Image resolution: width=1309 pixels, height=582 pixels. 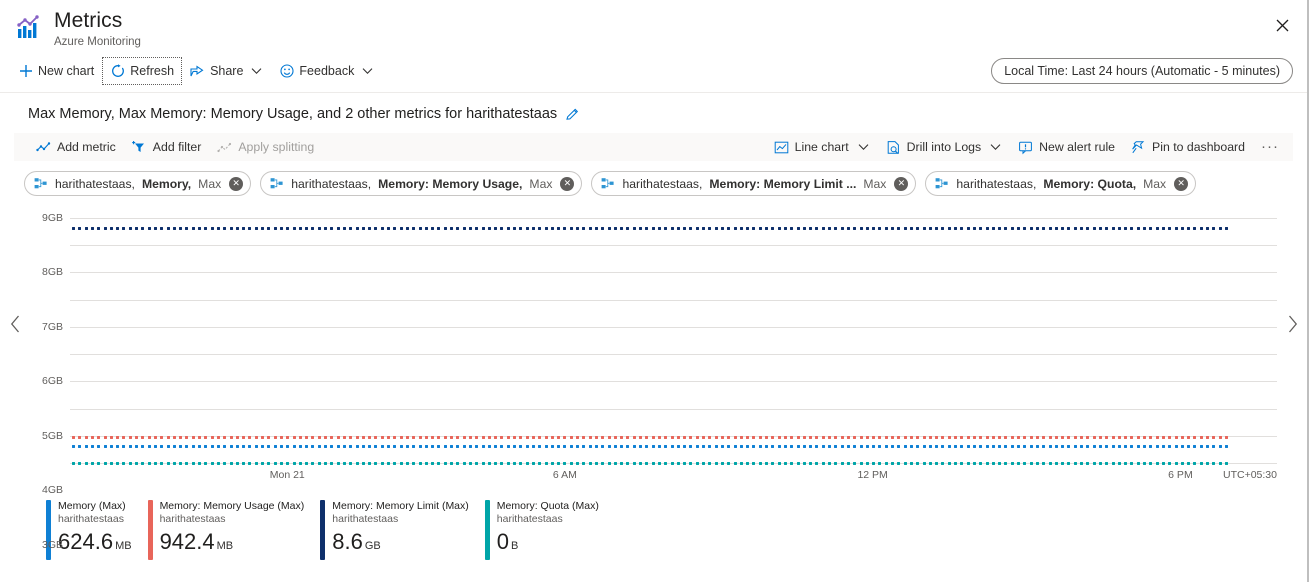 I want to click on legend-value: 8.6 GB, so click(x=356, y=541).